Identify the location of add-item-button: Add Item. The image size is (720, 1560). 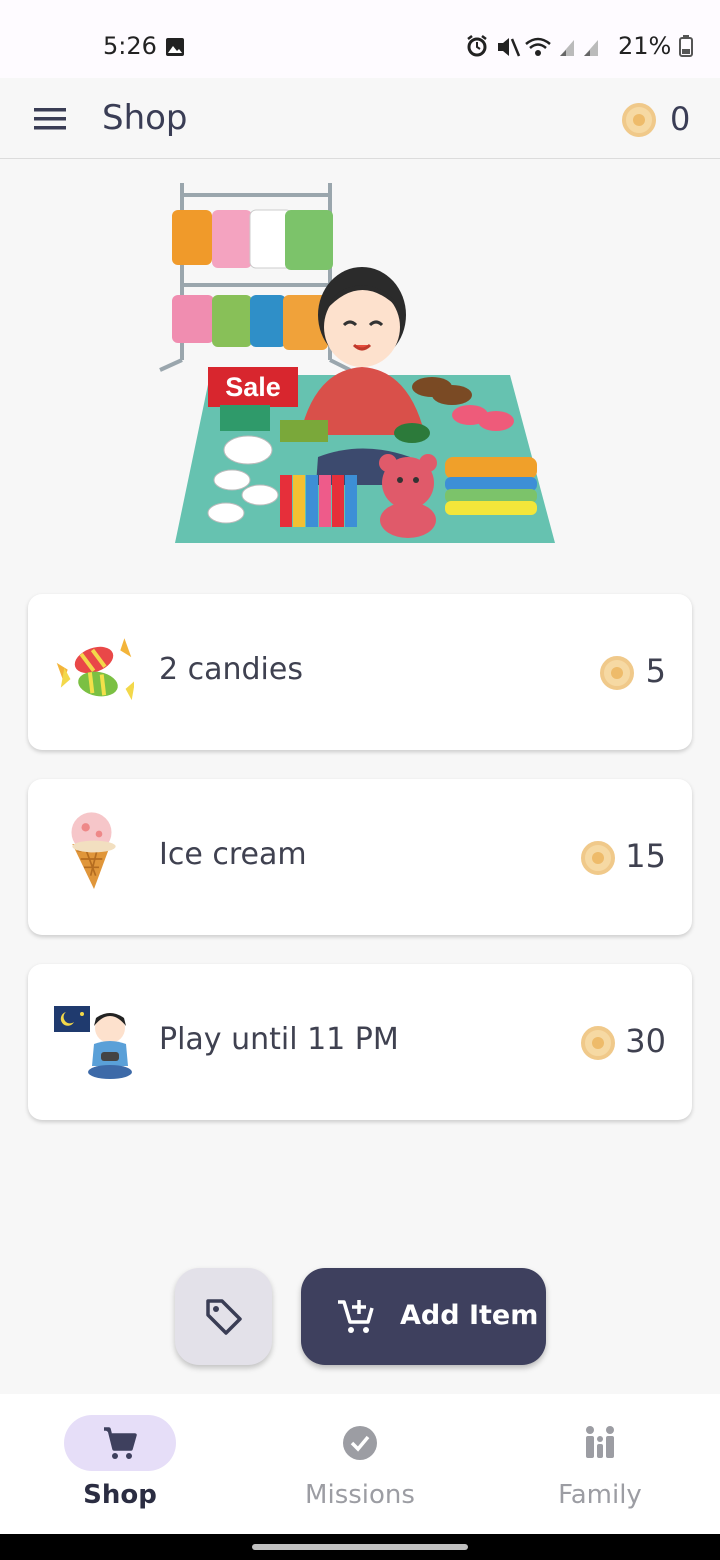
(423, 1316).